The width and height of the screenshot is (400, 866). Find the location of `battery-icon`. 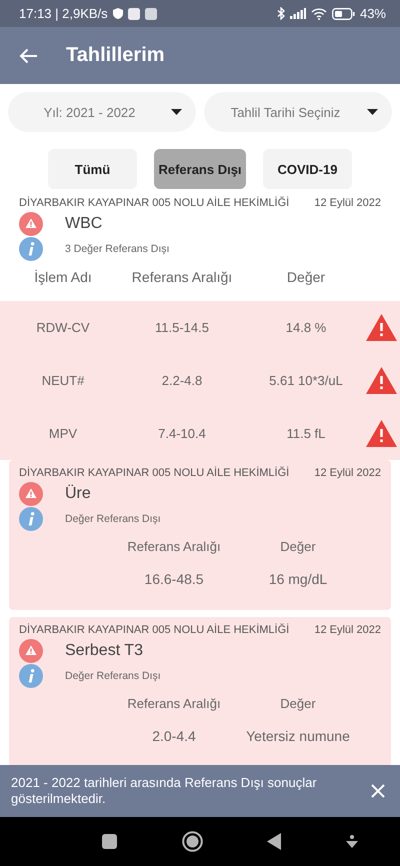

battery-icon is located at coordinates (343, 14).